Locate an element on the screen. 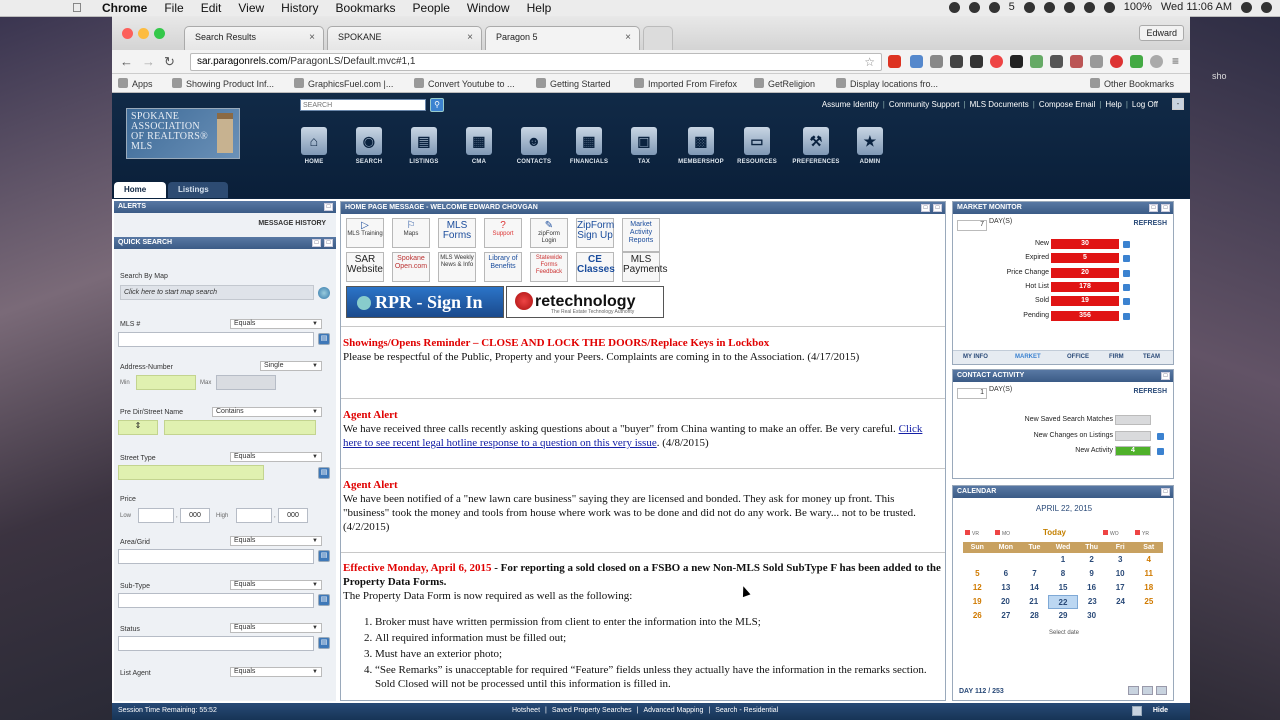  notification-center-icon is located at coordinates (1266, 7).